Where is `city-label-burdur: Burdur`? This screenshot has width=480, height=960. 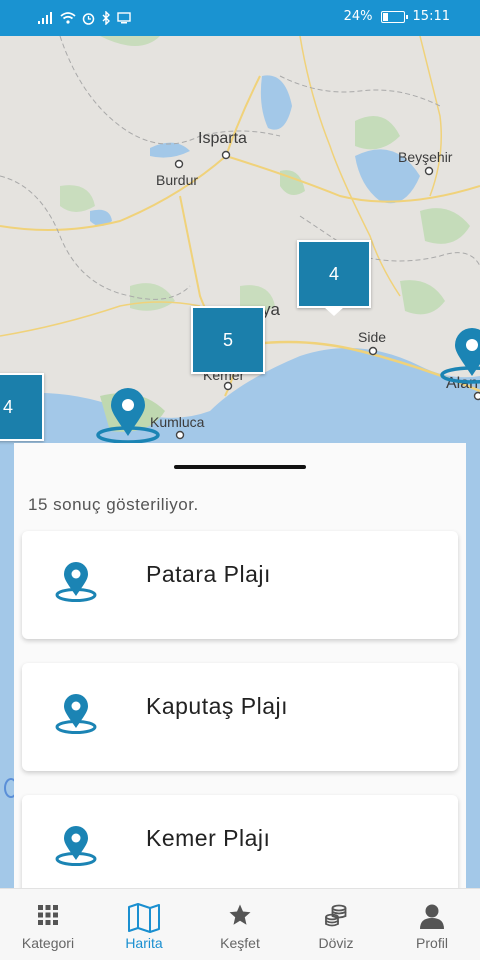 city-label-burdur: Burdur is located at coordinates (177, 180).